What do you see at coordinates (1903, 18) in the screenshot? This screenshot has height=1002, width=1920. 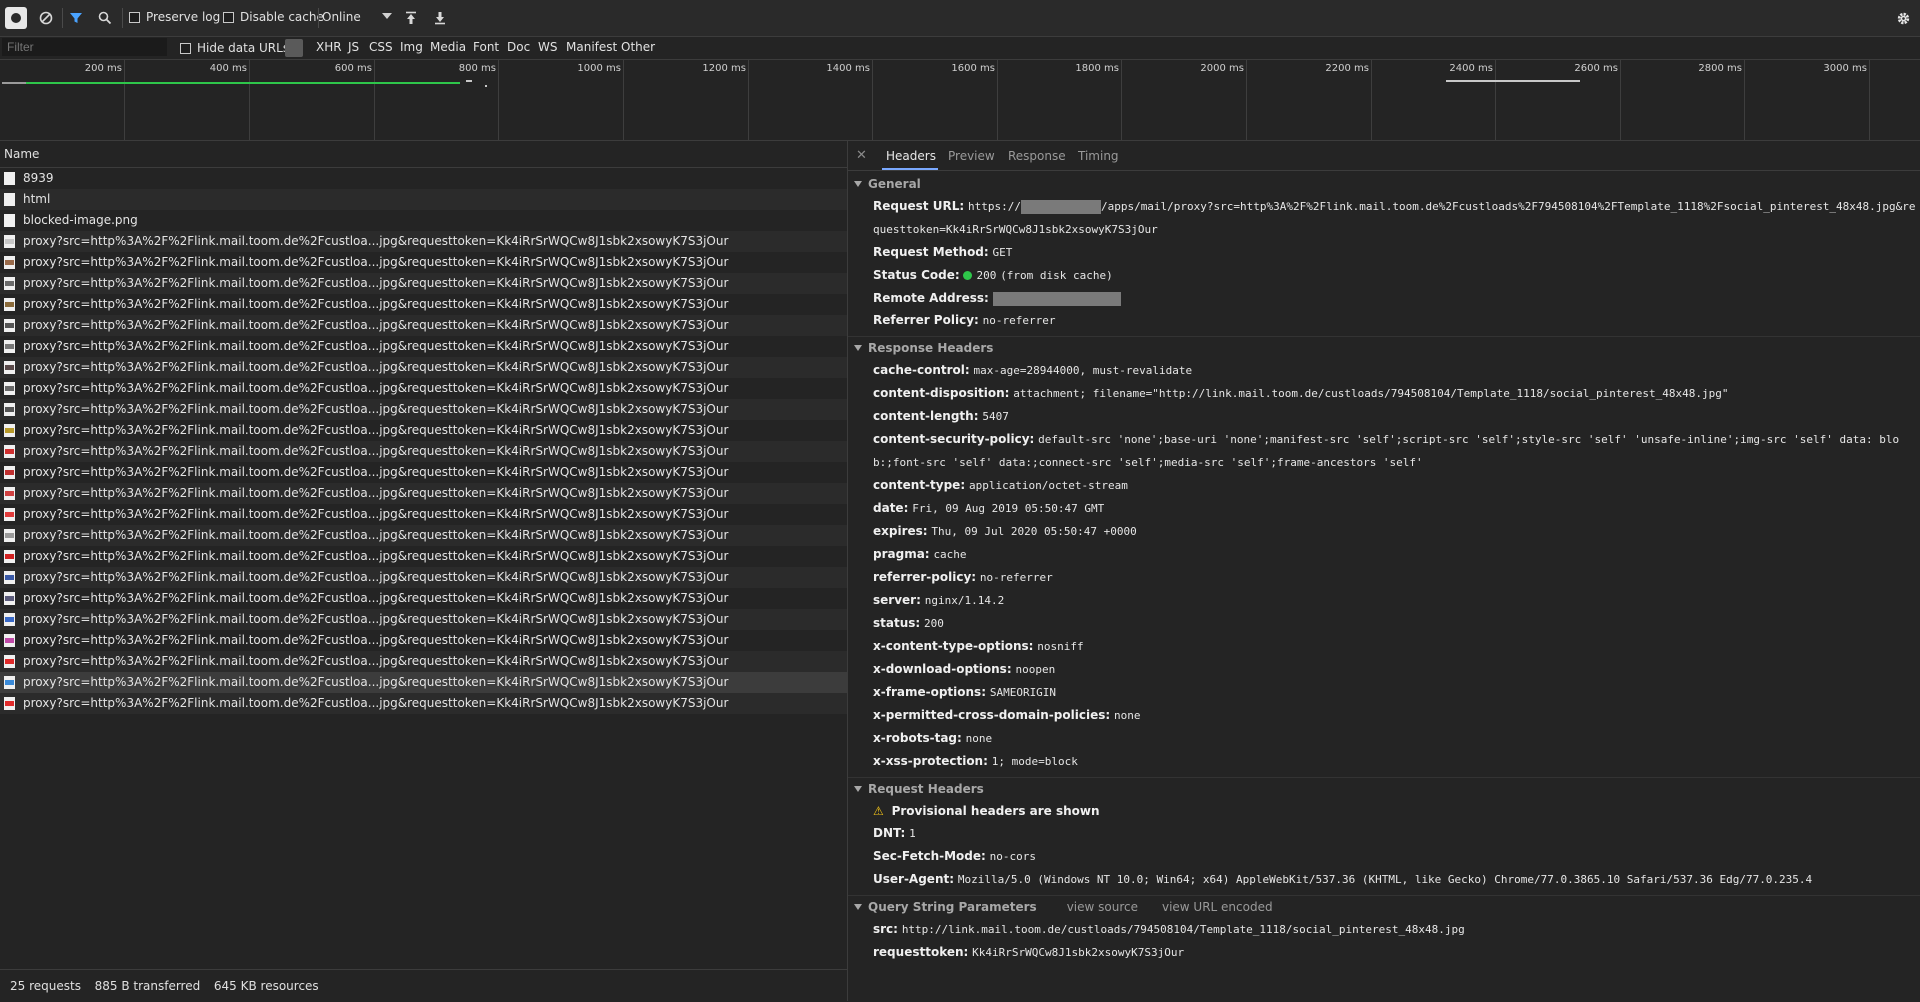 I see `settings-button` at bounding box center [1903, 18].